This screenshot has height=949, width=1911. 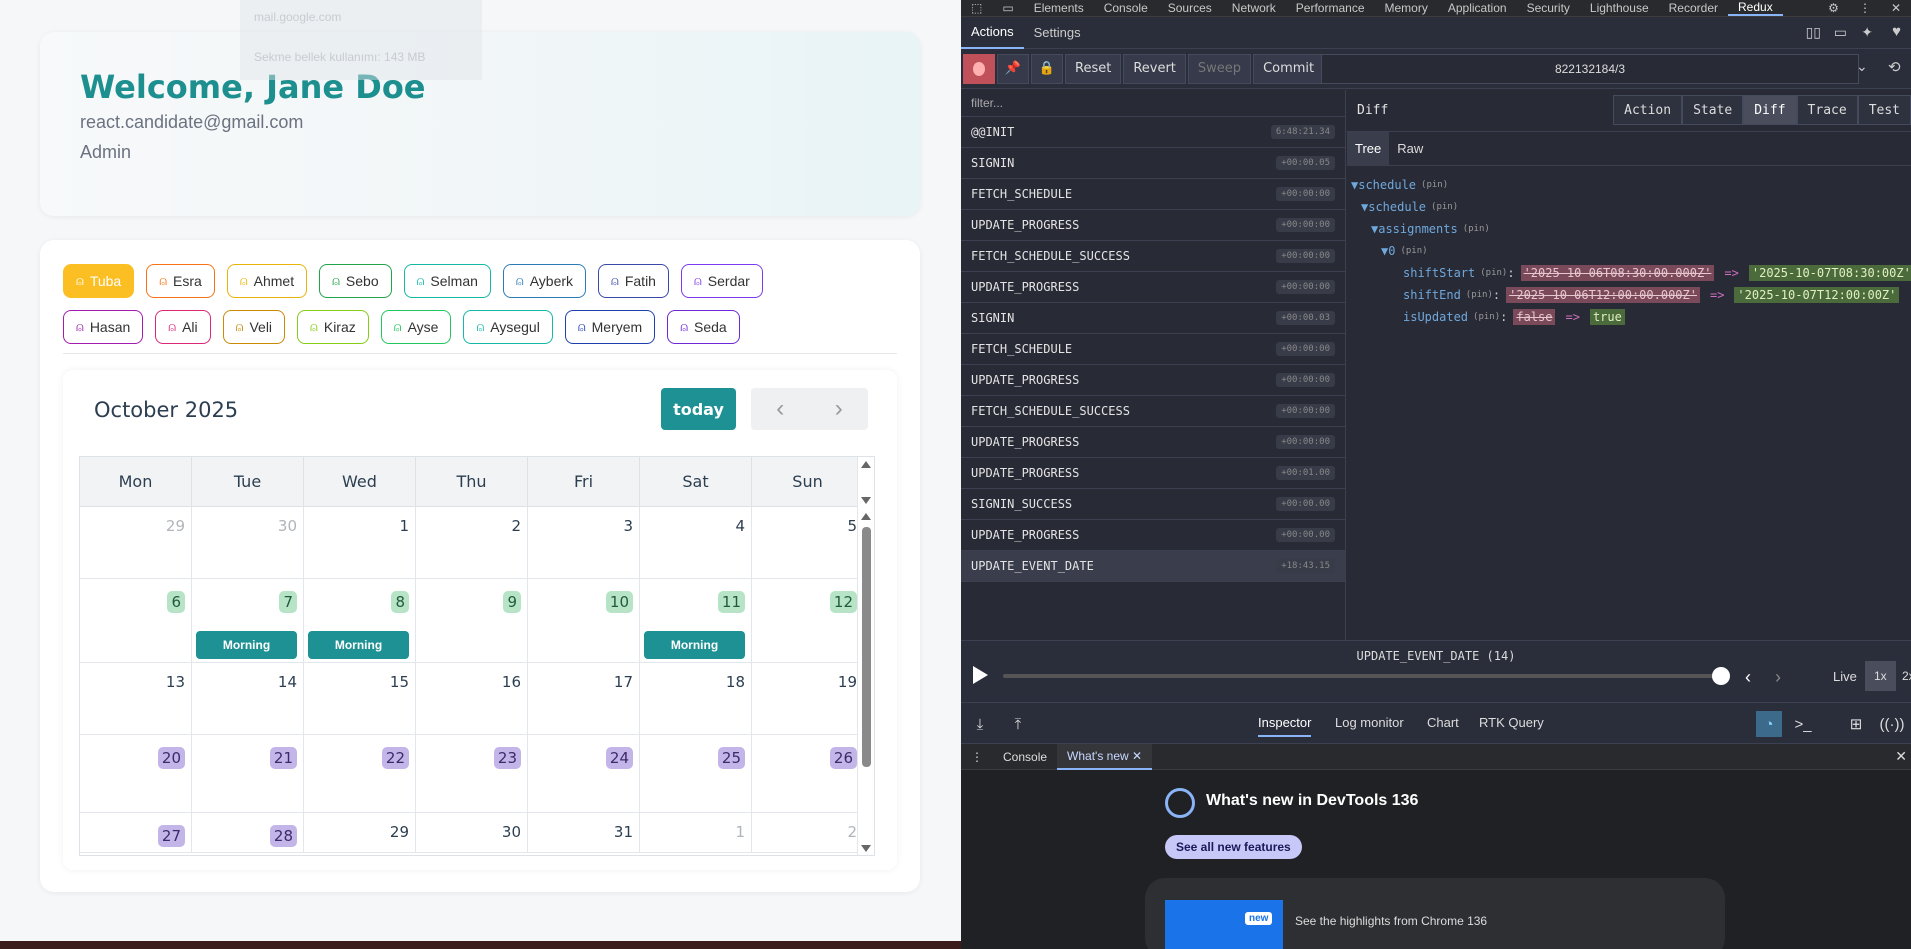 What do you see at coordinates (780, 409) in the screenshot?
I see `prev-month-button: ‹` at bounding box center [780, 409].